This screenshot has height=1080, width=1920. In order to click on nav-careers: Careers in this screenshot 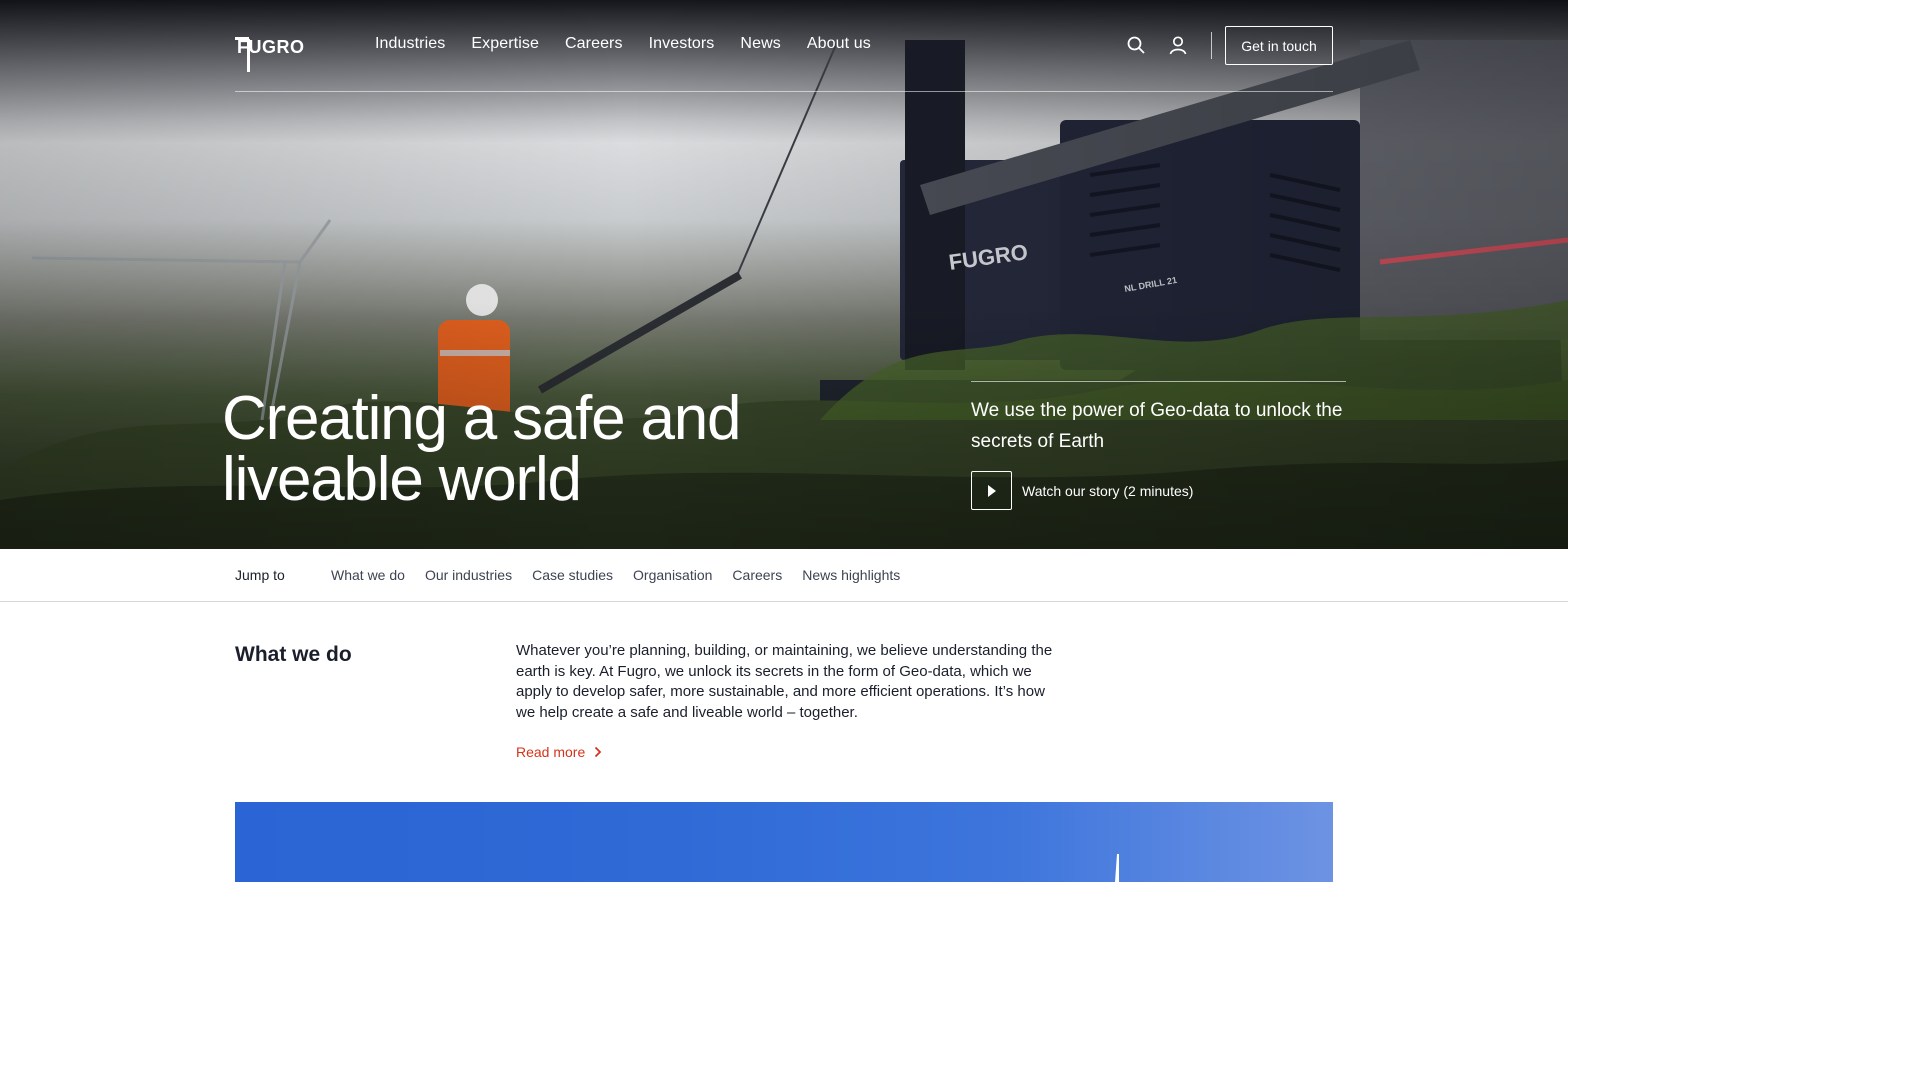, I will do `click(594, 44)`.